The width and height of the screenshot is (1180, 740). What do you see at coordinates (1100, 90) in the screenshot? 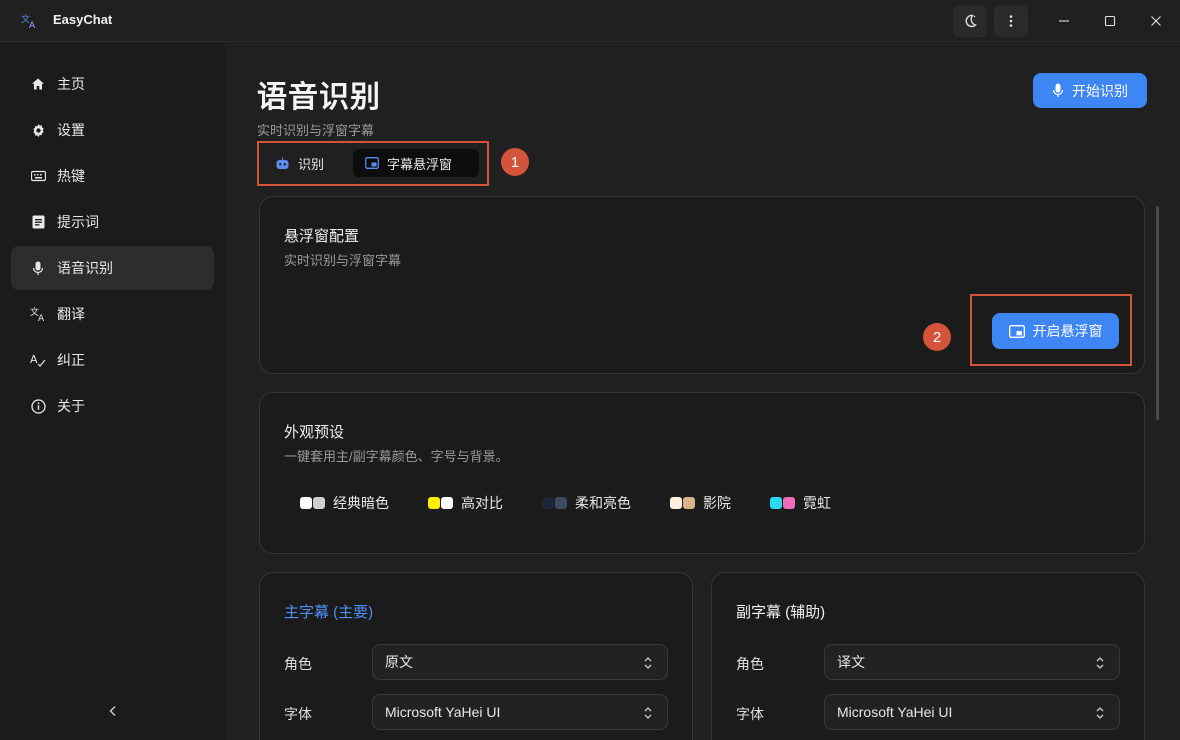
I see `start-recognition-label: 开始识别` at bounding box center [1100, 90].